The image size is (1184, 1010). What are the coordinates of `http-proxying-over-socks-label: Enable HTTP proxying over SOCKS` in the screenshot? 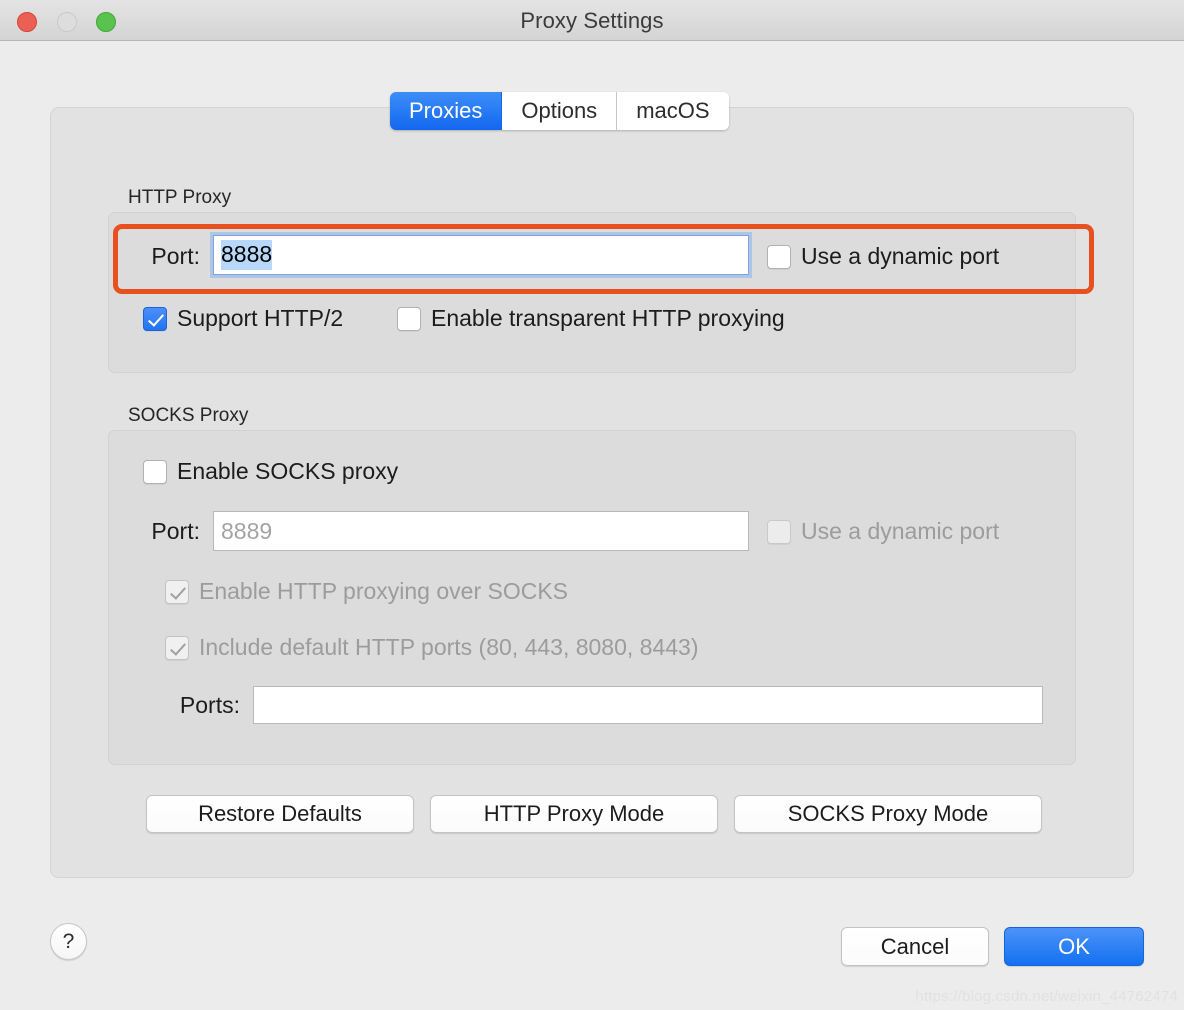 It's located at (384, 591).